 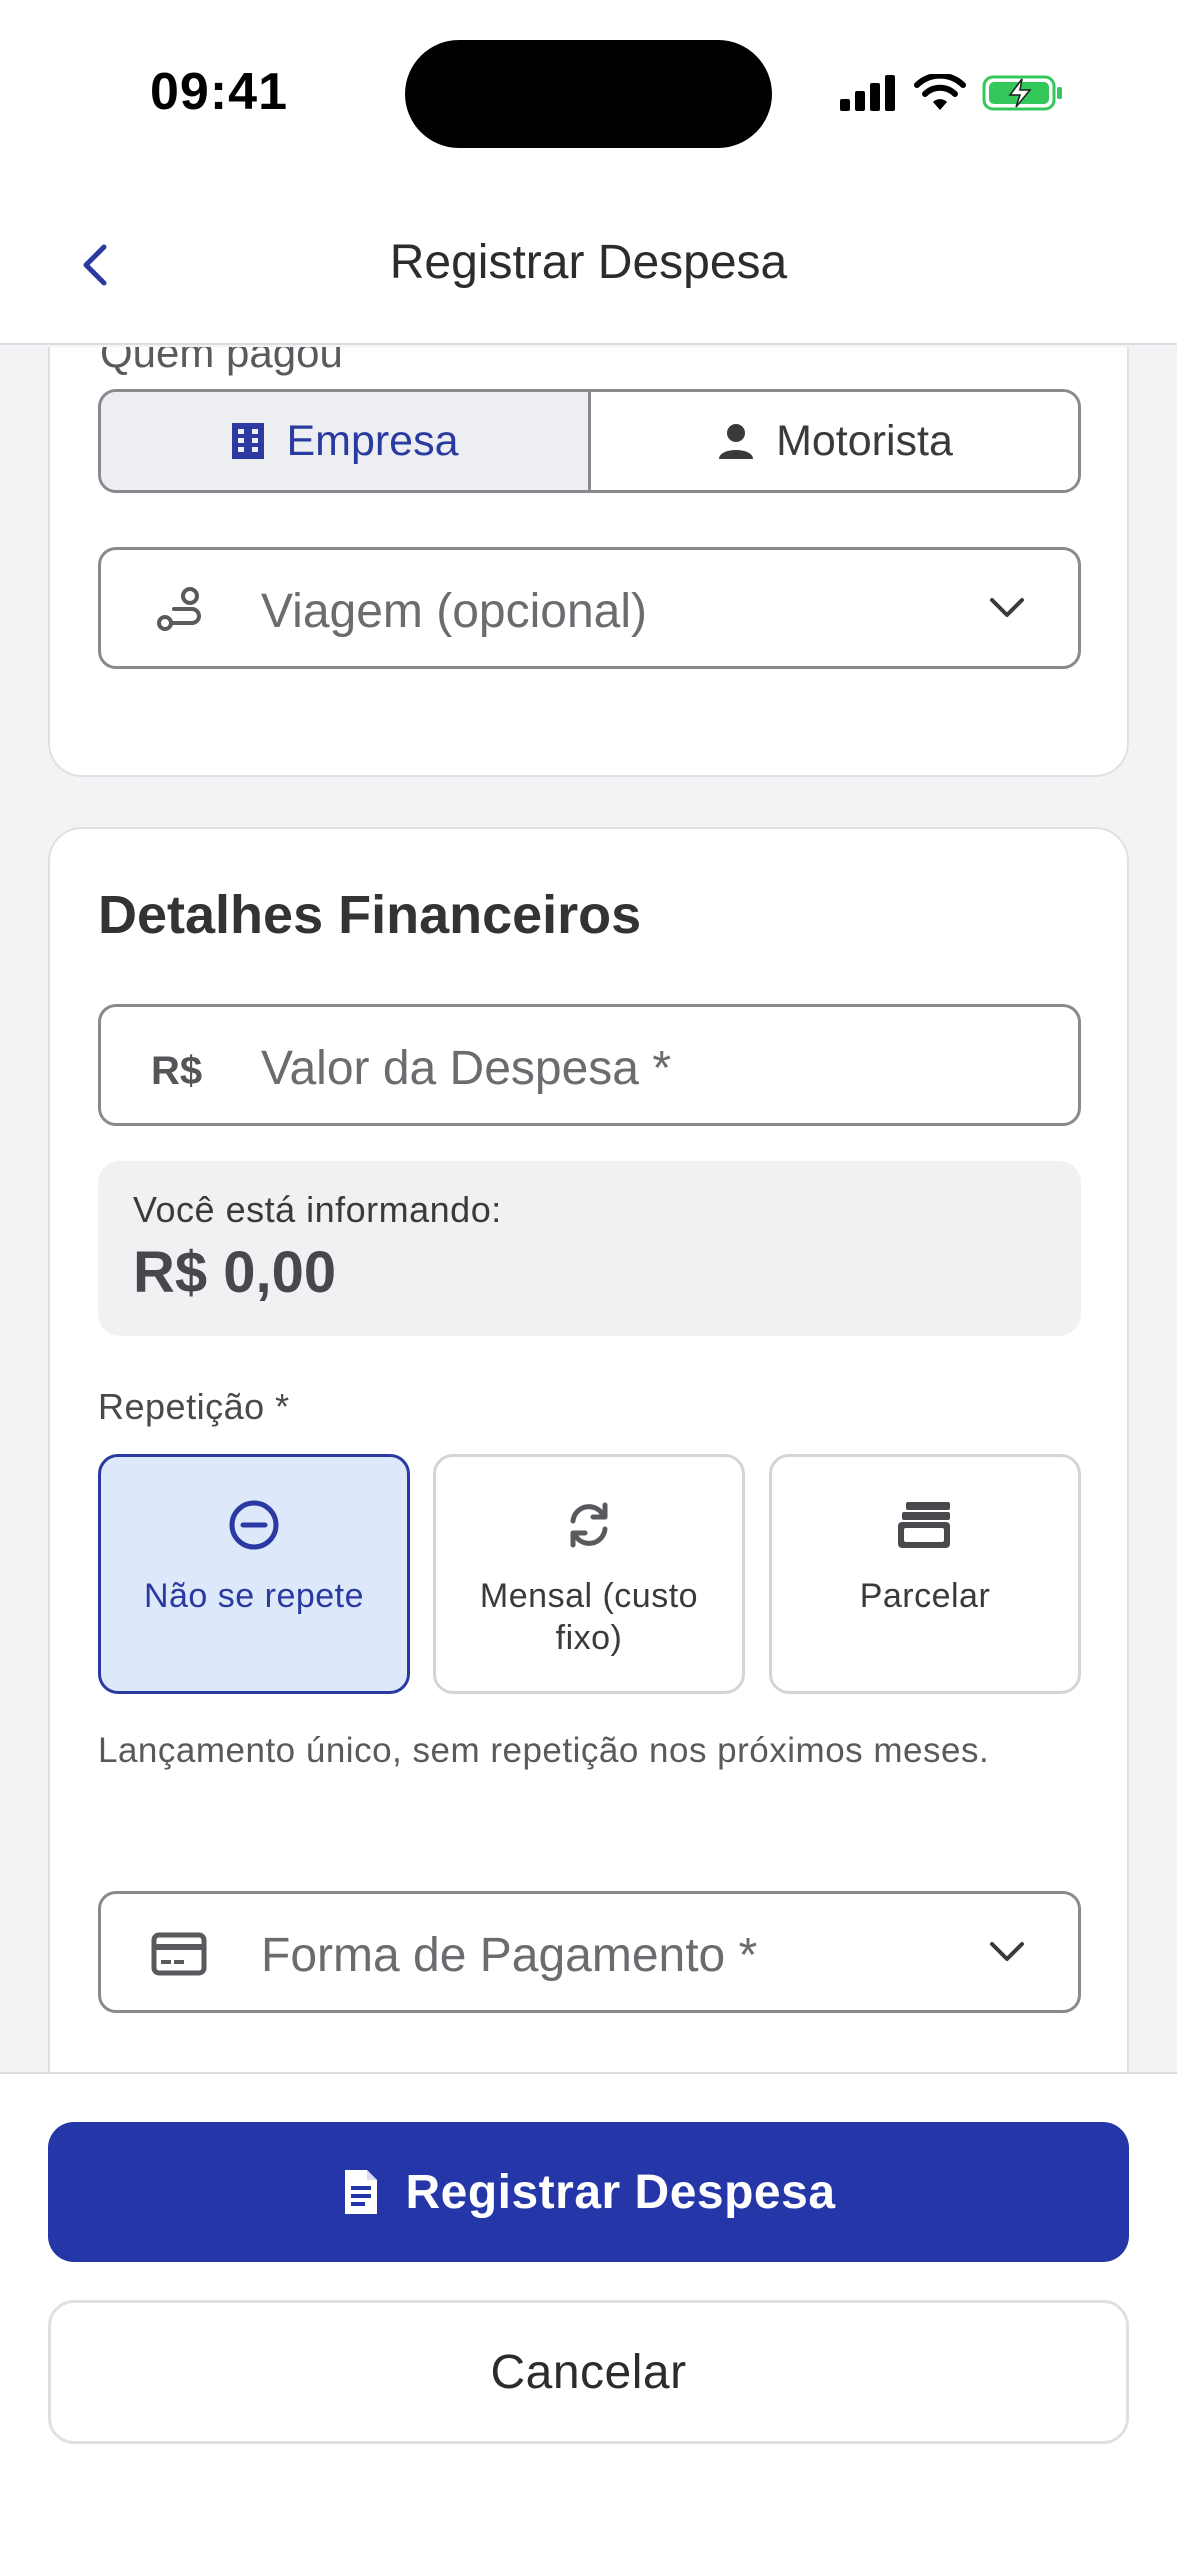 I want to click on trip-placeholder: Viagem (opcional), so click(x=454, y=611).